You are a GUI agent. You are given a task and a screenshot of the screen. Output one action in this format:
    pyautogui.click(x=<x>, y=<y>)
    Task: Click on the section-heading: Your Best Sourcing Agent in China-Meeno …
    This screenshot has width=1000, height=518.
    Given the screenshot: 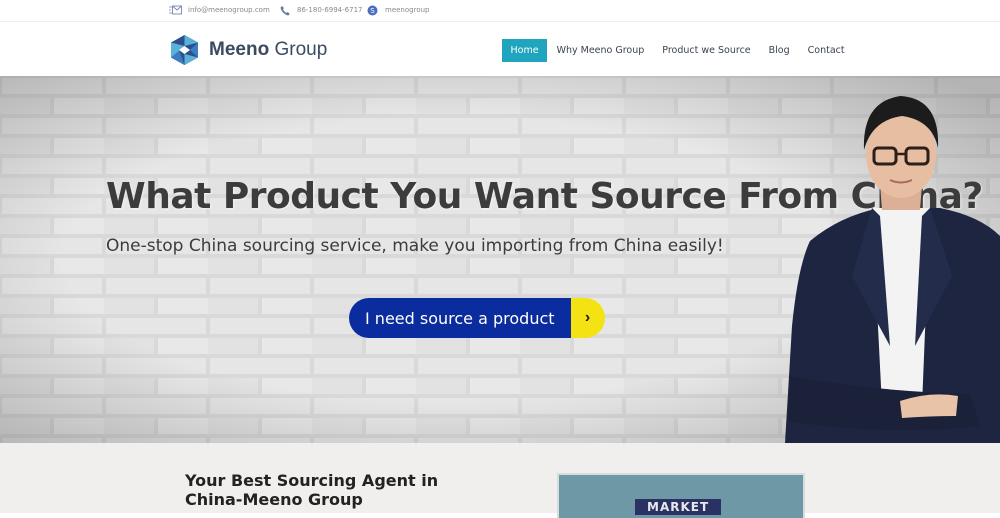 What is the action you would take?
    pyautogui.click(x=312, y=490)
    